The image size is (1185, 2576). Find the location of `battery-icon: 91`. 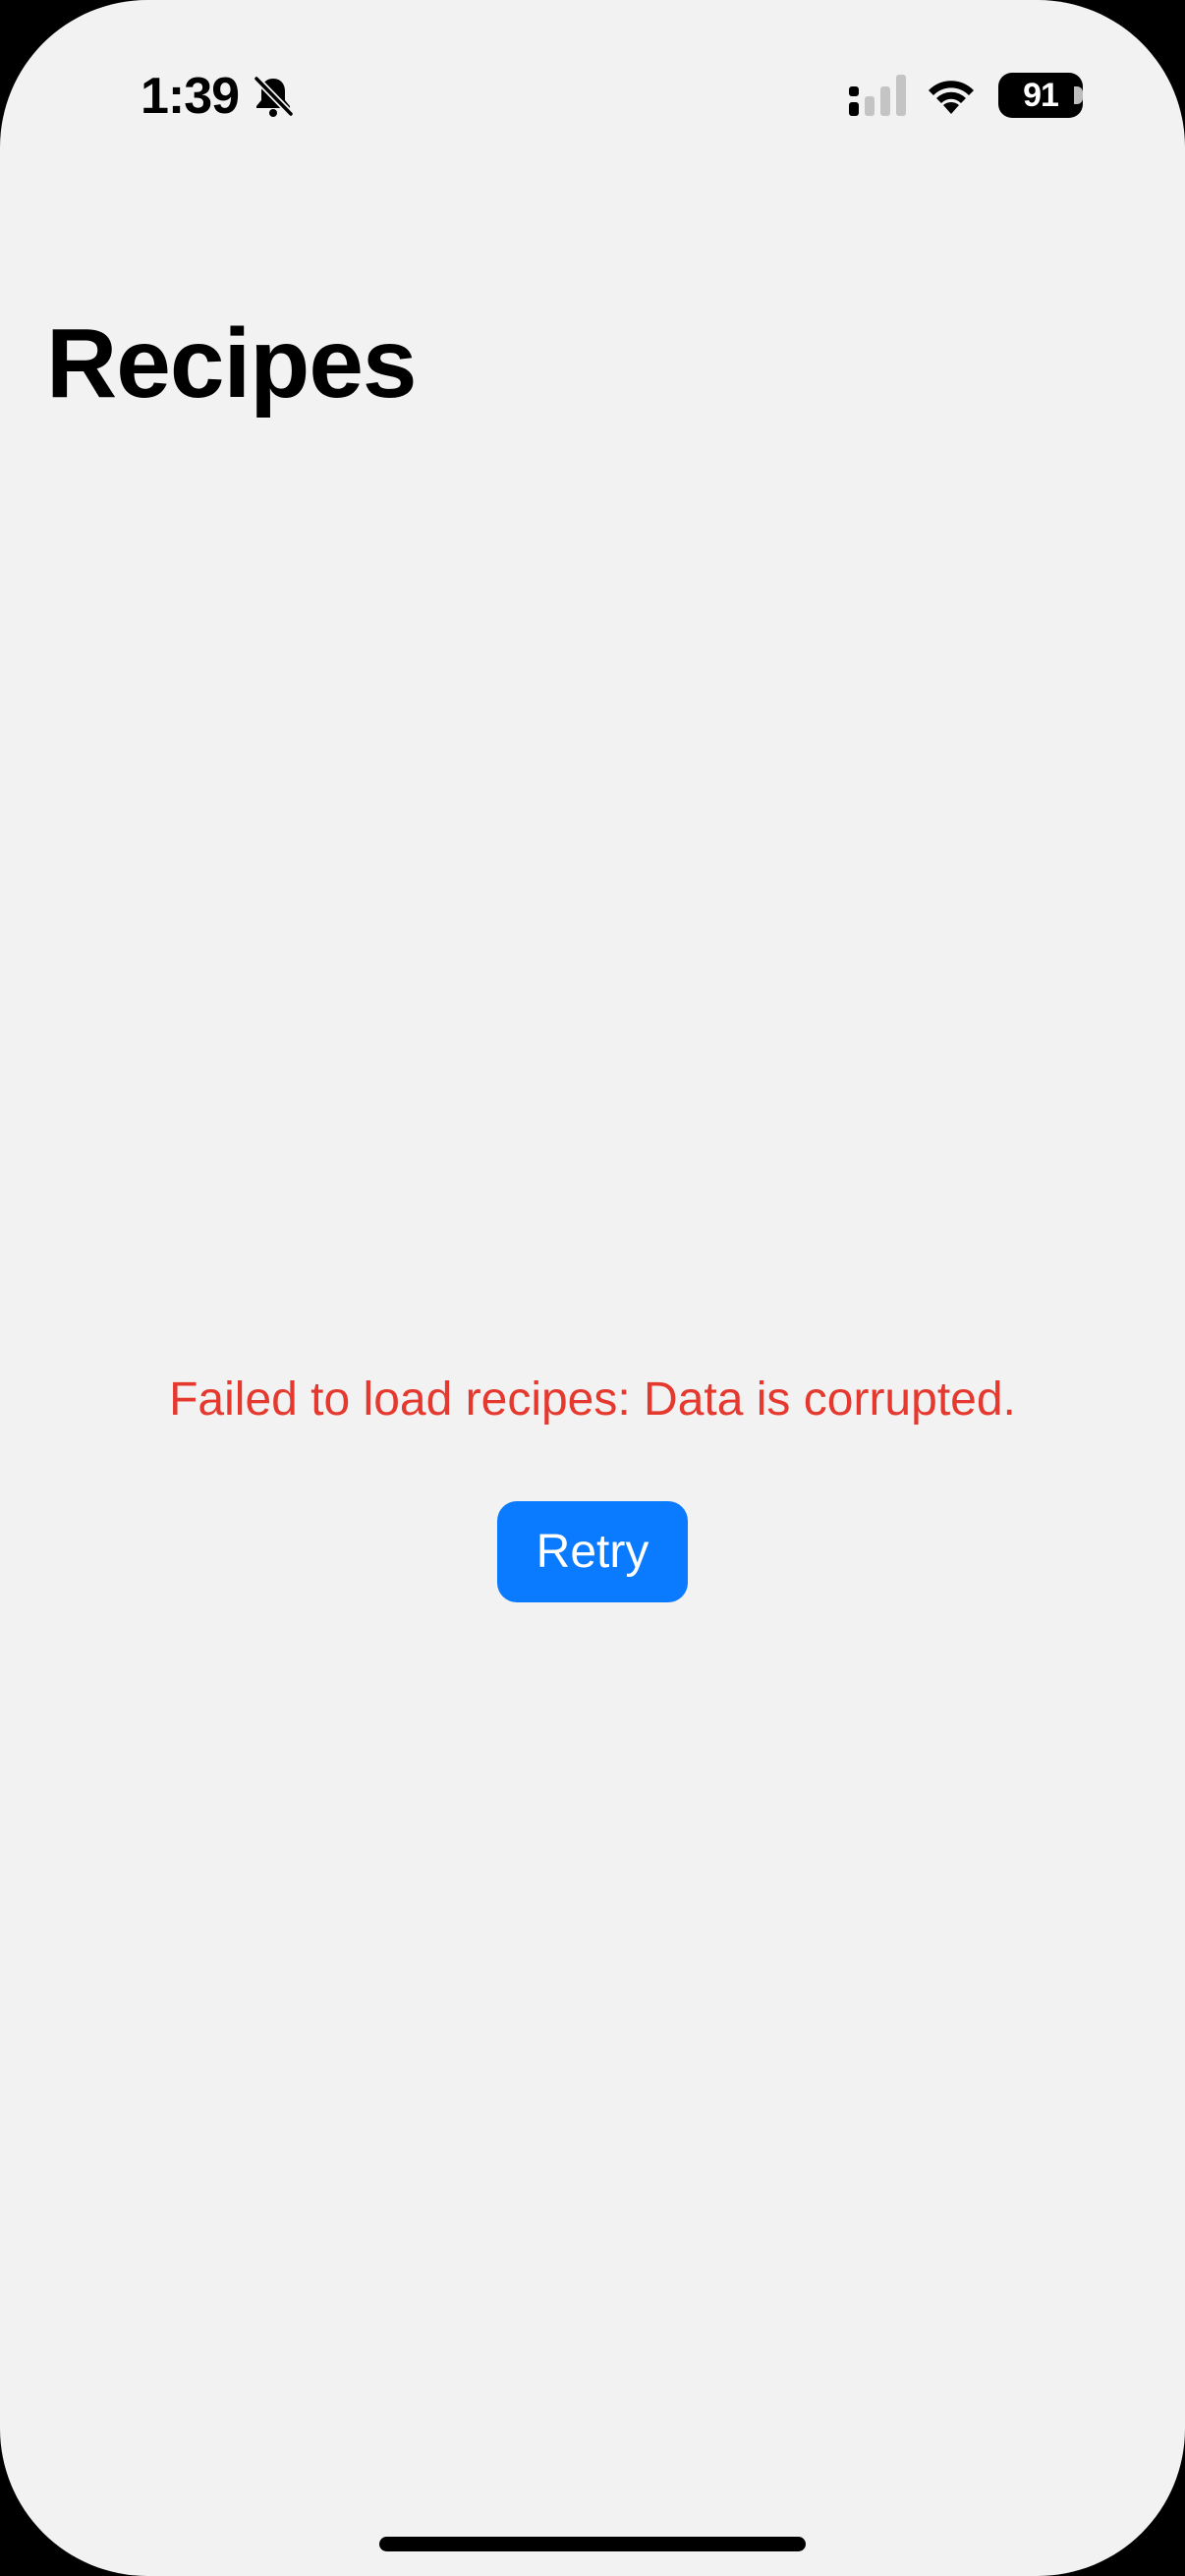

battery-icon: 91 is located at coordinates (1041, 95).